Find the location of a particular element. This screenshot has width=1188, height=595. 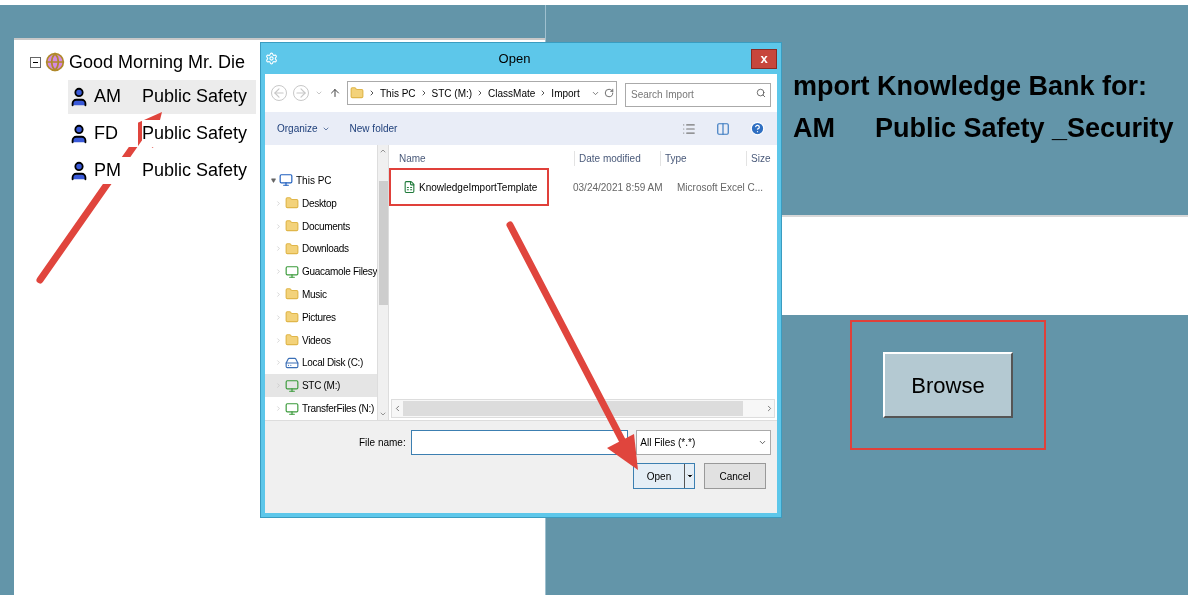

nav-item: Desktop is located at coordinates (321, 203).